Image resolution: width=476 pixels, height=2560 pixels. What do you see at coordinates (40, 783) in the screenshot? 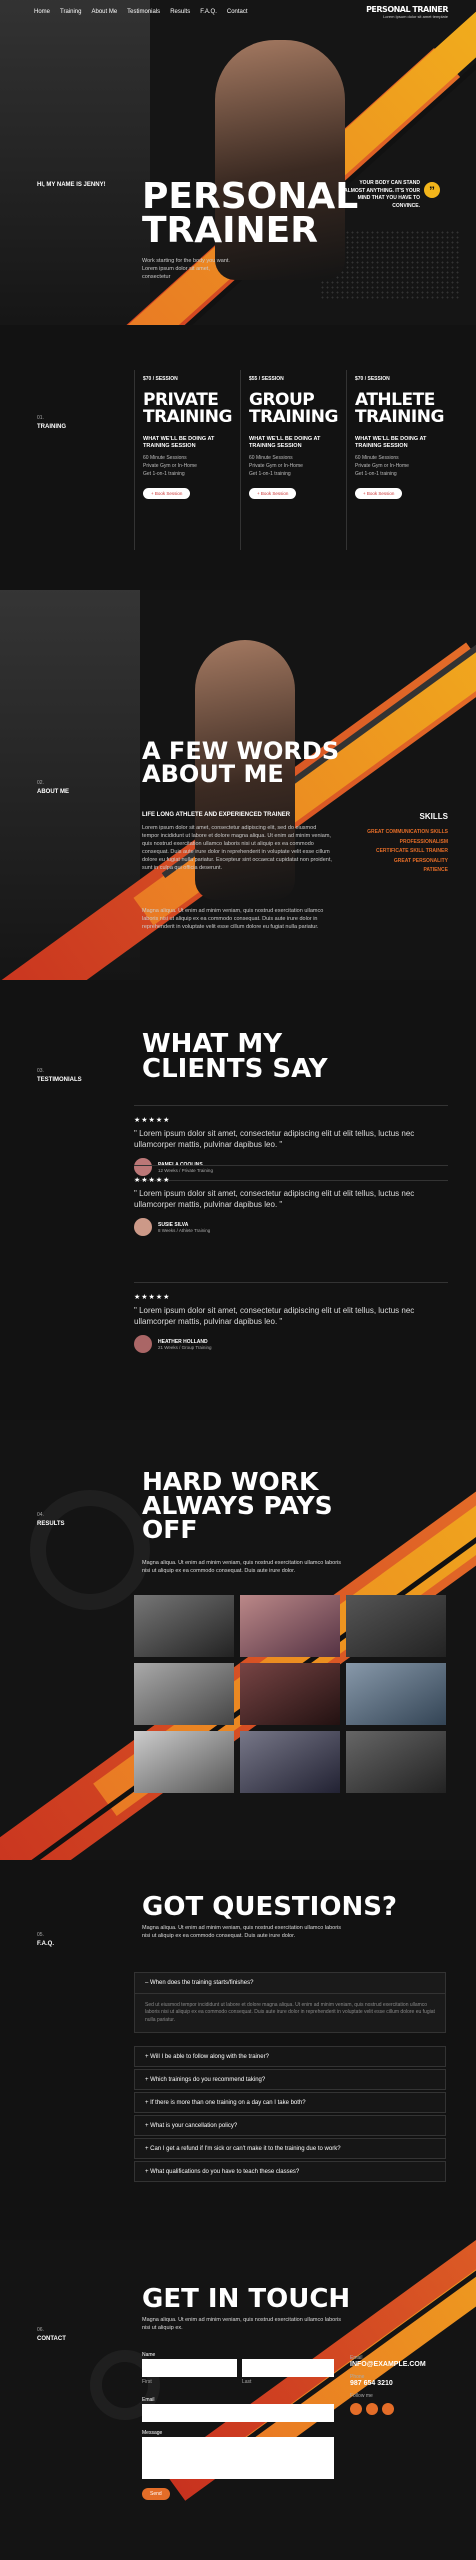
I see `about-num: 02.` at bounding box center [40, 783].